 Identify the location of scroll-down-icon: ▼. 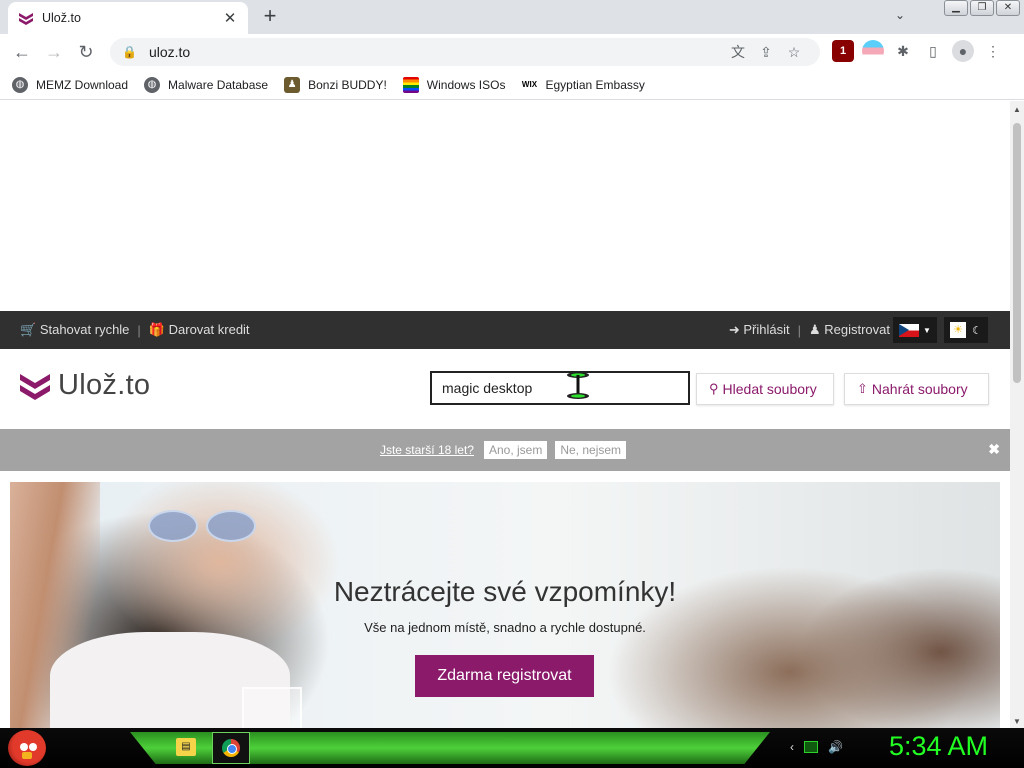
(1017, 721).